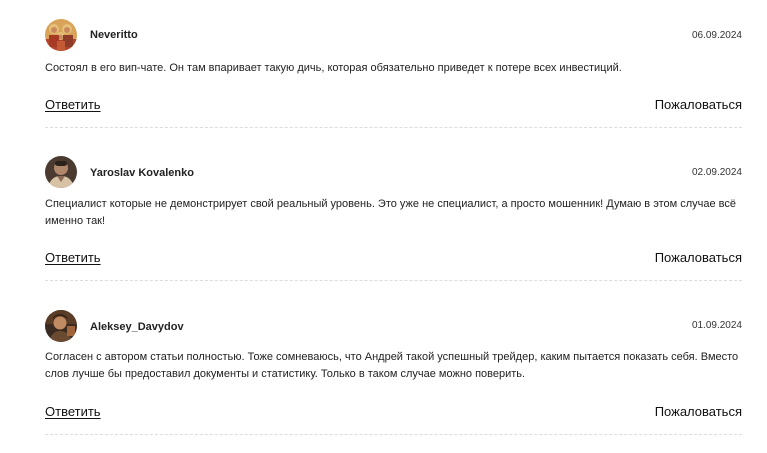  What do you see at coordinates (137, 327) in the screenshot?
I see `comment-author: Aleksey_Davydov` at bounding box center [137, 327].